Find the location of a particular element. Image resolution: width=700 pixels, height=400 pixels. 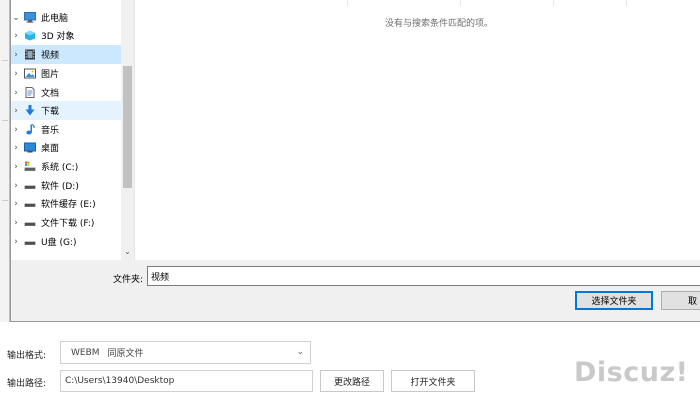

nav-label: 此电脑 is located at coordinates (55, 19).